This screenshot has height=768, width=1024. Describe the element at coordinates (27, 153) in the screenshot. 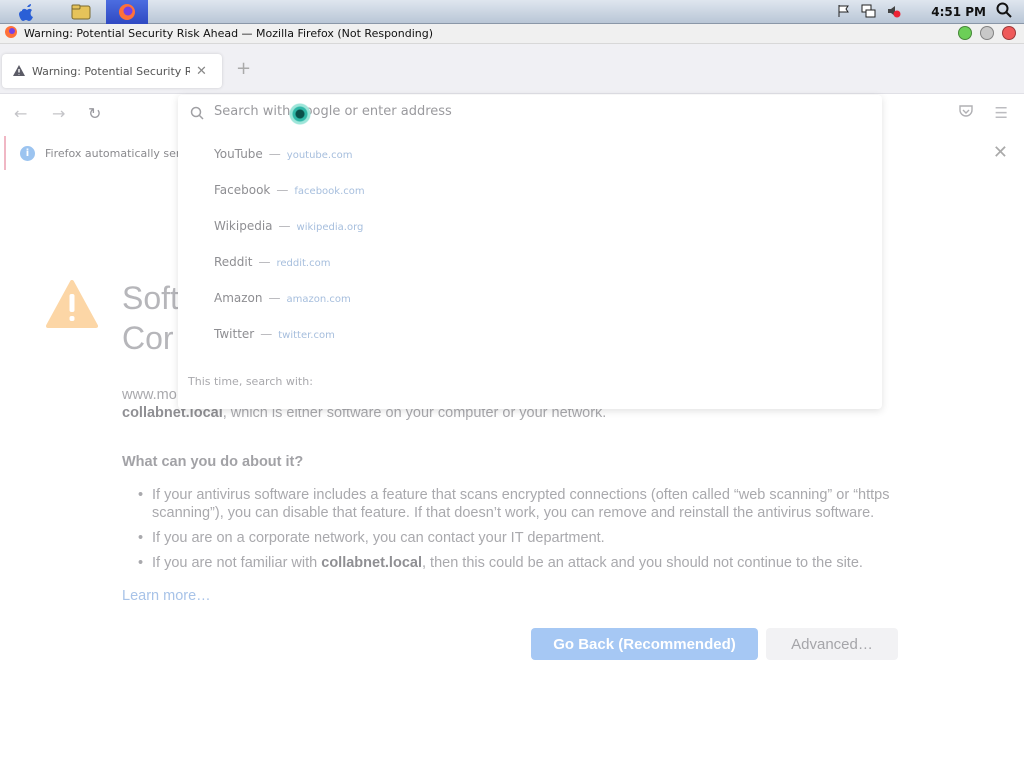

I see `info-icon: i` at that location.